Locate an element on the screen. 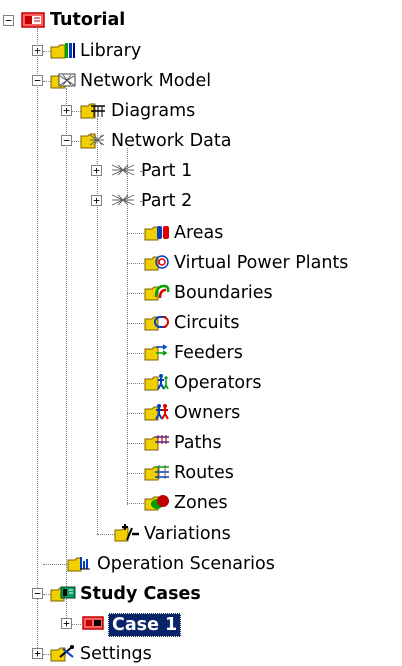  tree-item-label: Operators is located at coordinates (218, 383).